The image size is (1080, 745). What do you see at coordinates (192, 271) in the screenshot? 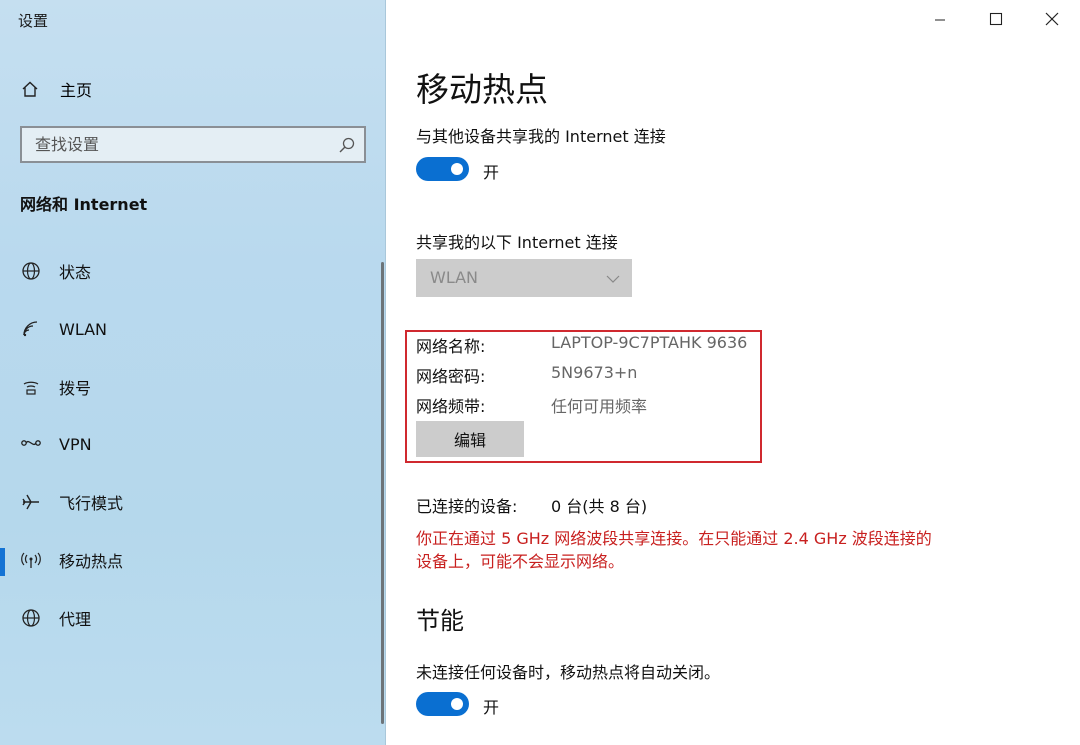
I see `sidebar-item-status: 状态` at bounding box center [192, 271].